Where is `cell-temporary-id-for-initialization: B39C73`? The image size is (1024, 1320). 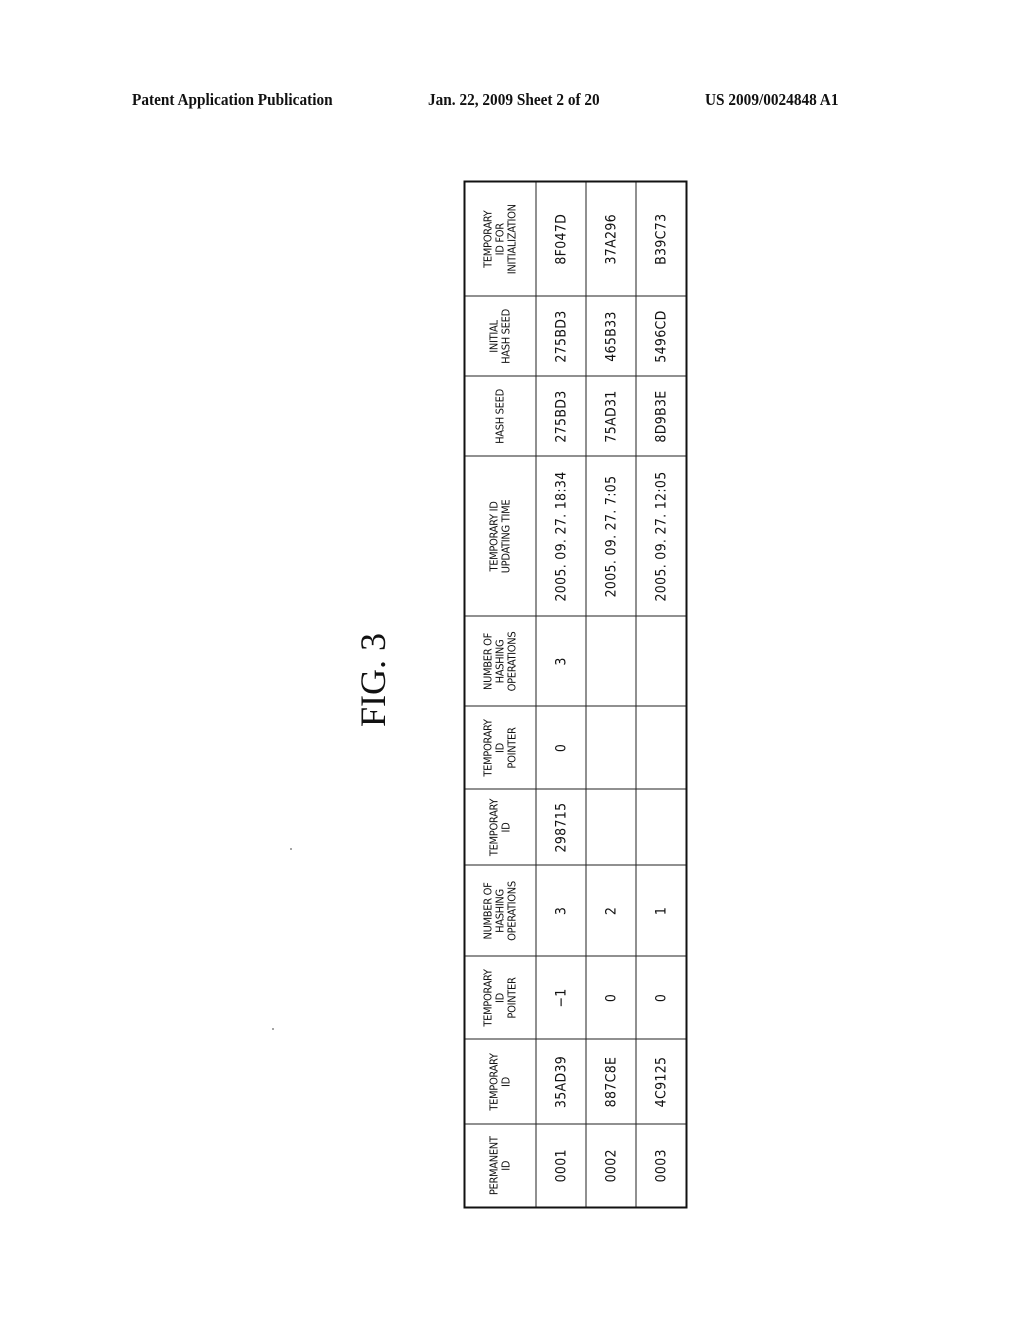
cell-temporary-id-for-initialization: B39C73 is located at coordinates (660, 238).